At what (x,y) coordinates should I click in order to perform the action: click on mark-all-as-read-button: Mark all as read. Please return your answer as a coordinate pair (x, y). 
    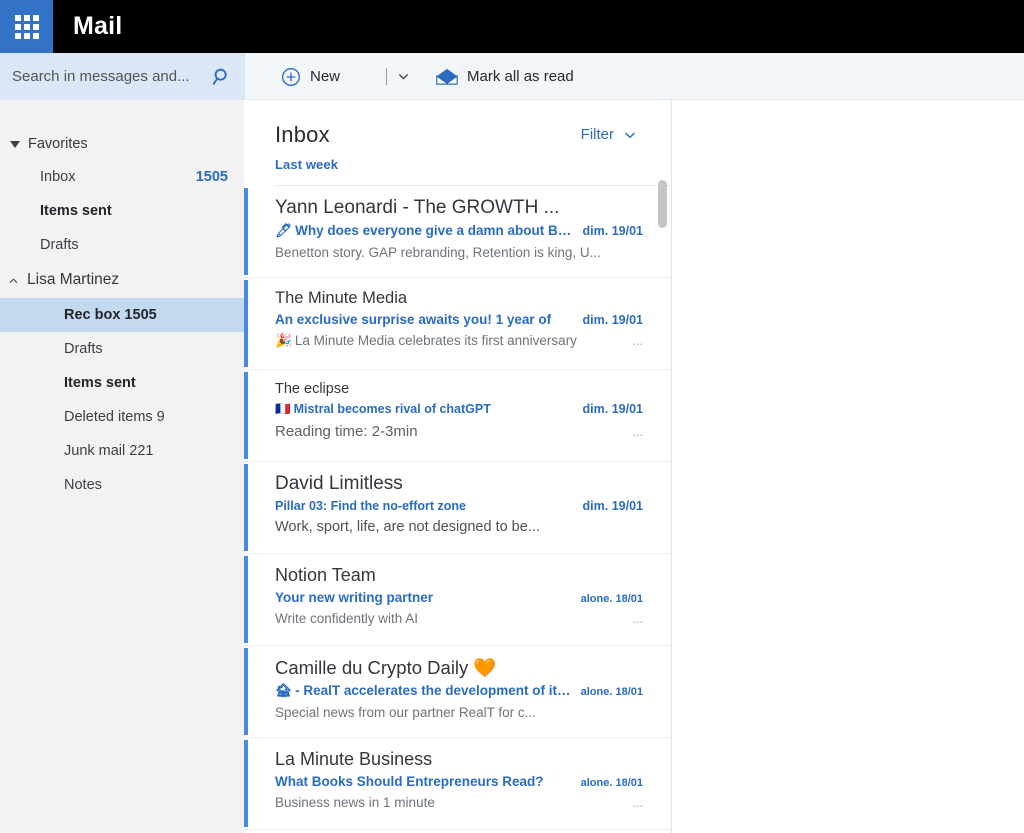
    Looking at the image, I should click on (505, 76).